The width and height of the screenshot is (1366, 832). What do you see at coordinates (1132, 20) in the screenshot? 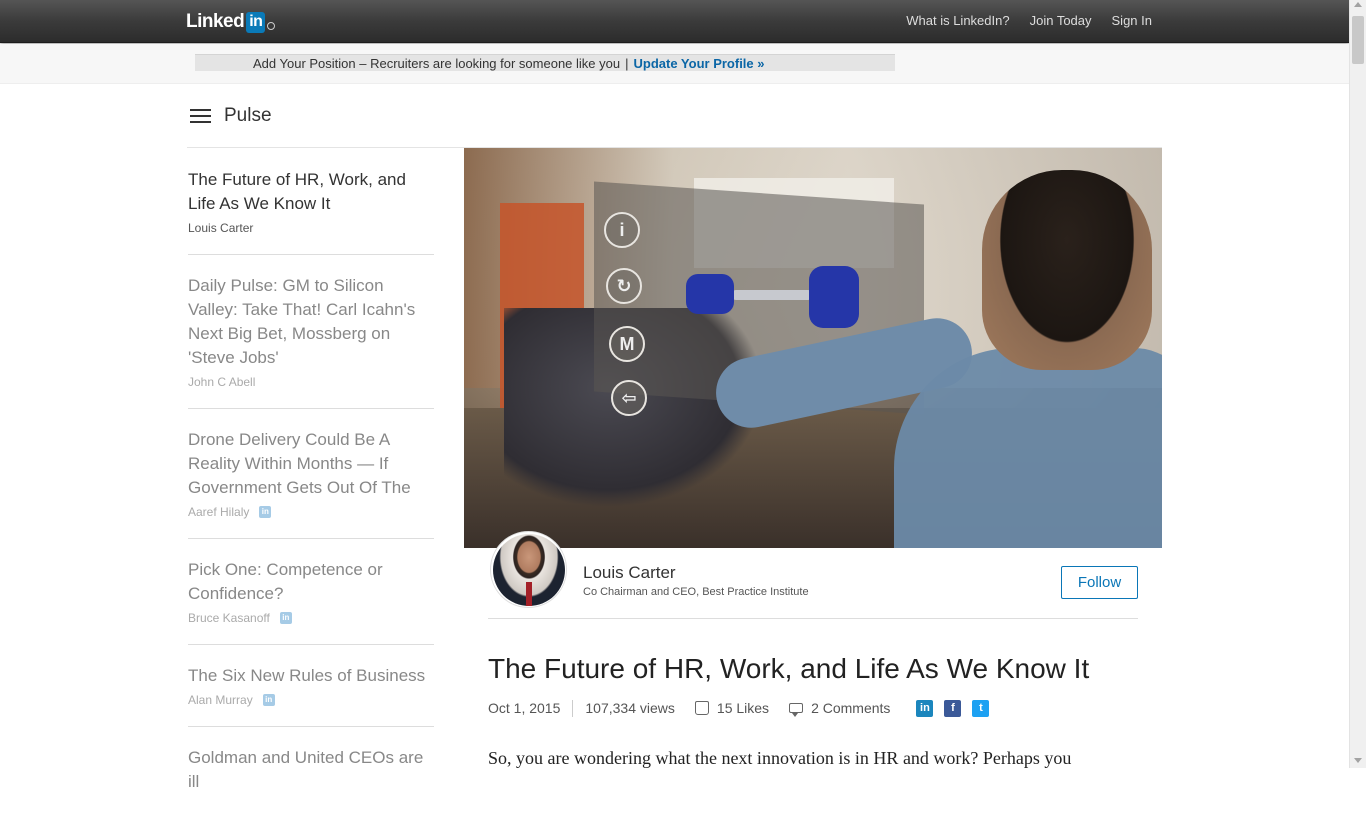
I see `sign-in-link: Sign In` at bounding box center [1132, 20].